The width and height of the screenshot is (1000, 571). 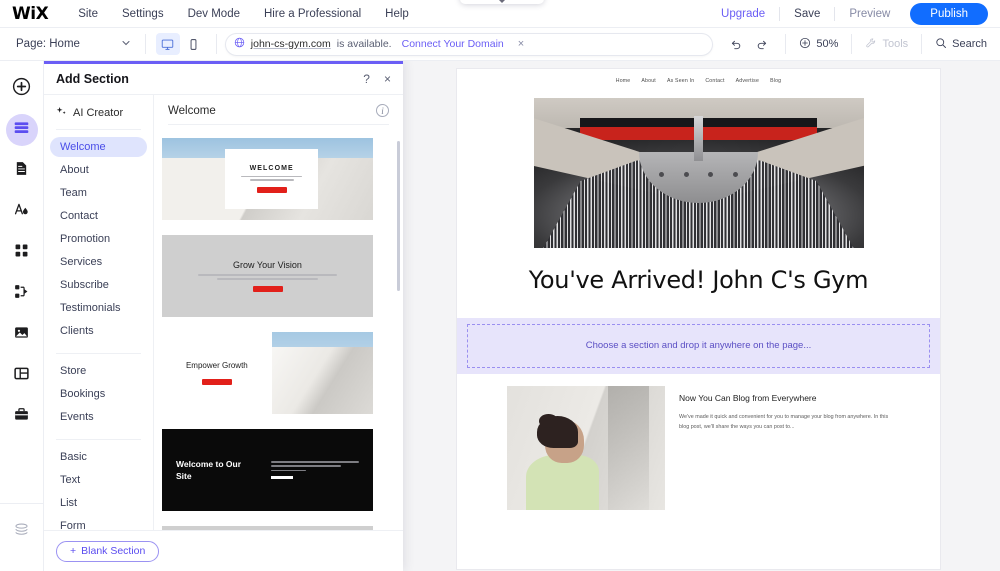 I want to click on info-icon: i, so click(x=382, y=110).